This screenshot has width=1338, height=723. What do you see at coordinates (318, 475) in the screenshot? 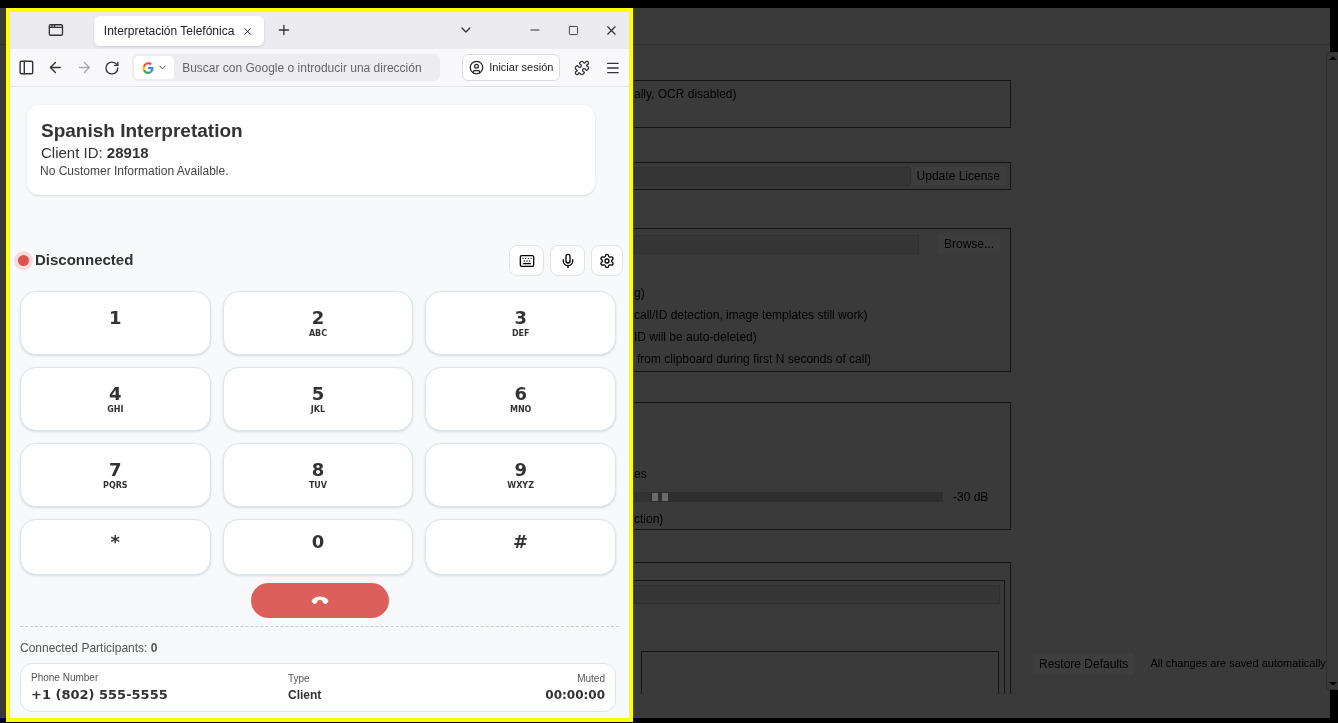
I see `dial-key: 8 TUV` at bounding box center [318, 475].